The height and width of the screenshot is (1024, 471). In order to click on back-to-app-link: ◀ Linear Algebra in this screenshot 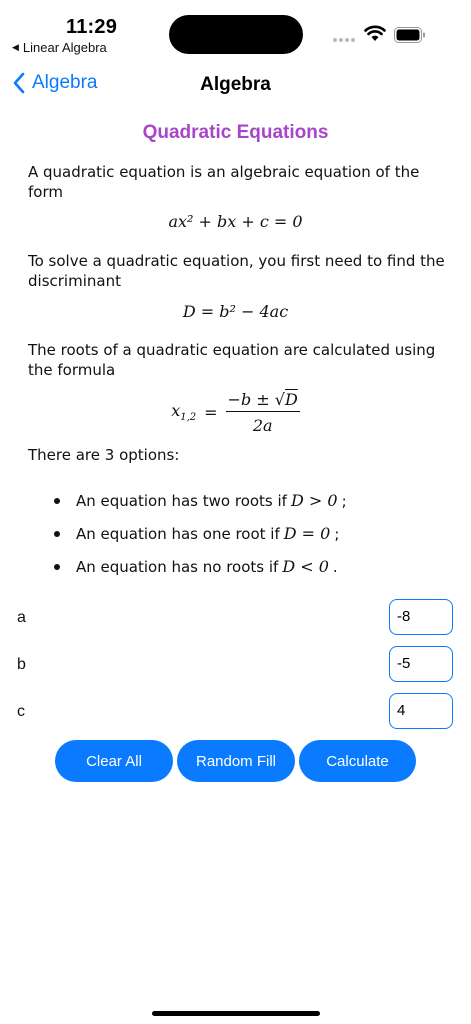, I will do `click(59, 47)`.